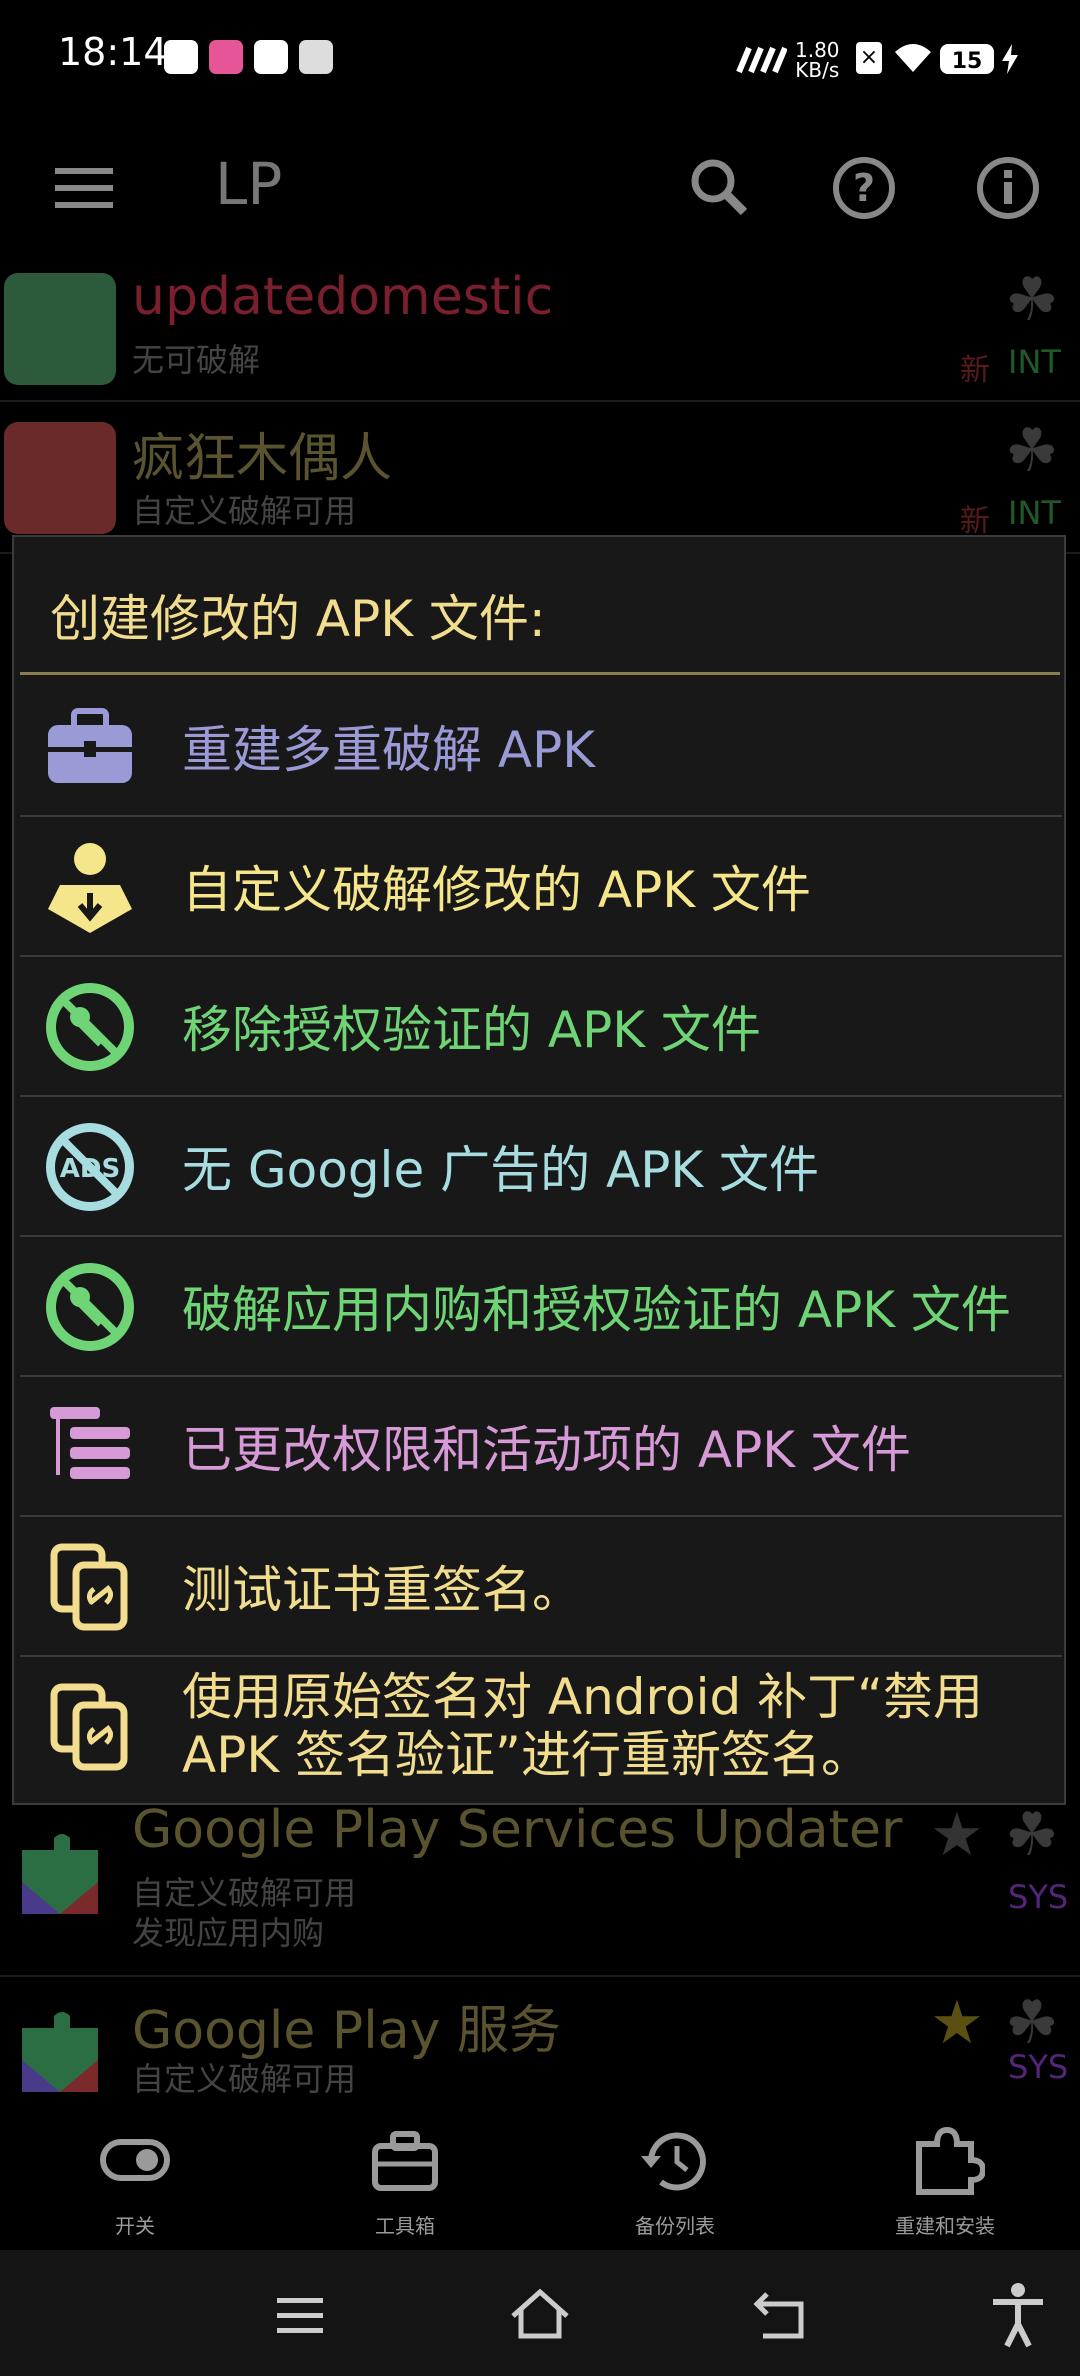 Image resolution: width=1080 pixels, height=2376 pixels. I want to click on option-label: 测试证书重签名。, so click(382, 1590).